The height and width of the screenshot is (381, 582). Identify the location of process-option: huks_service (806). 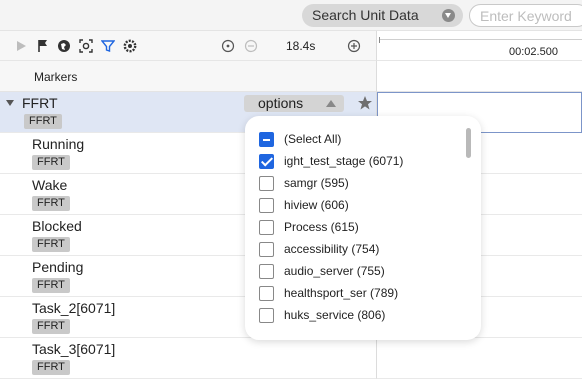
(359, 316).